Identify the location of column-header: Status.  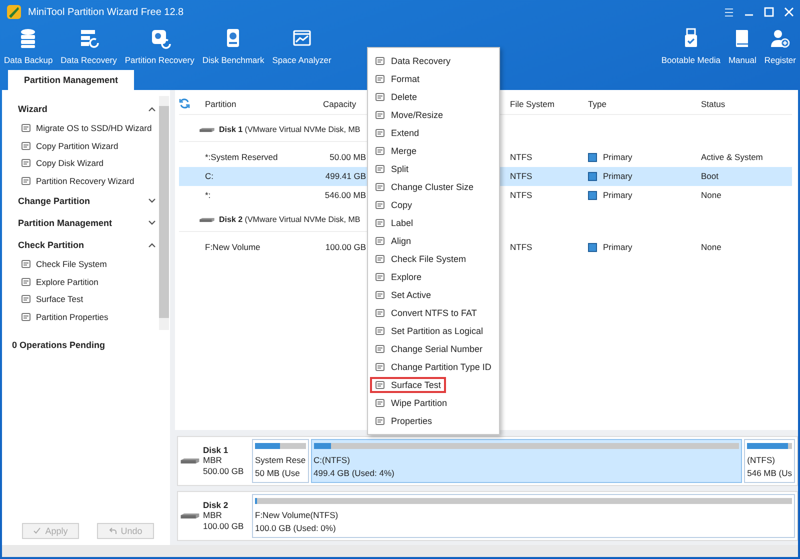
(743, 103).